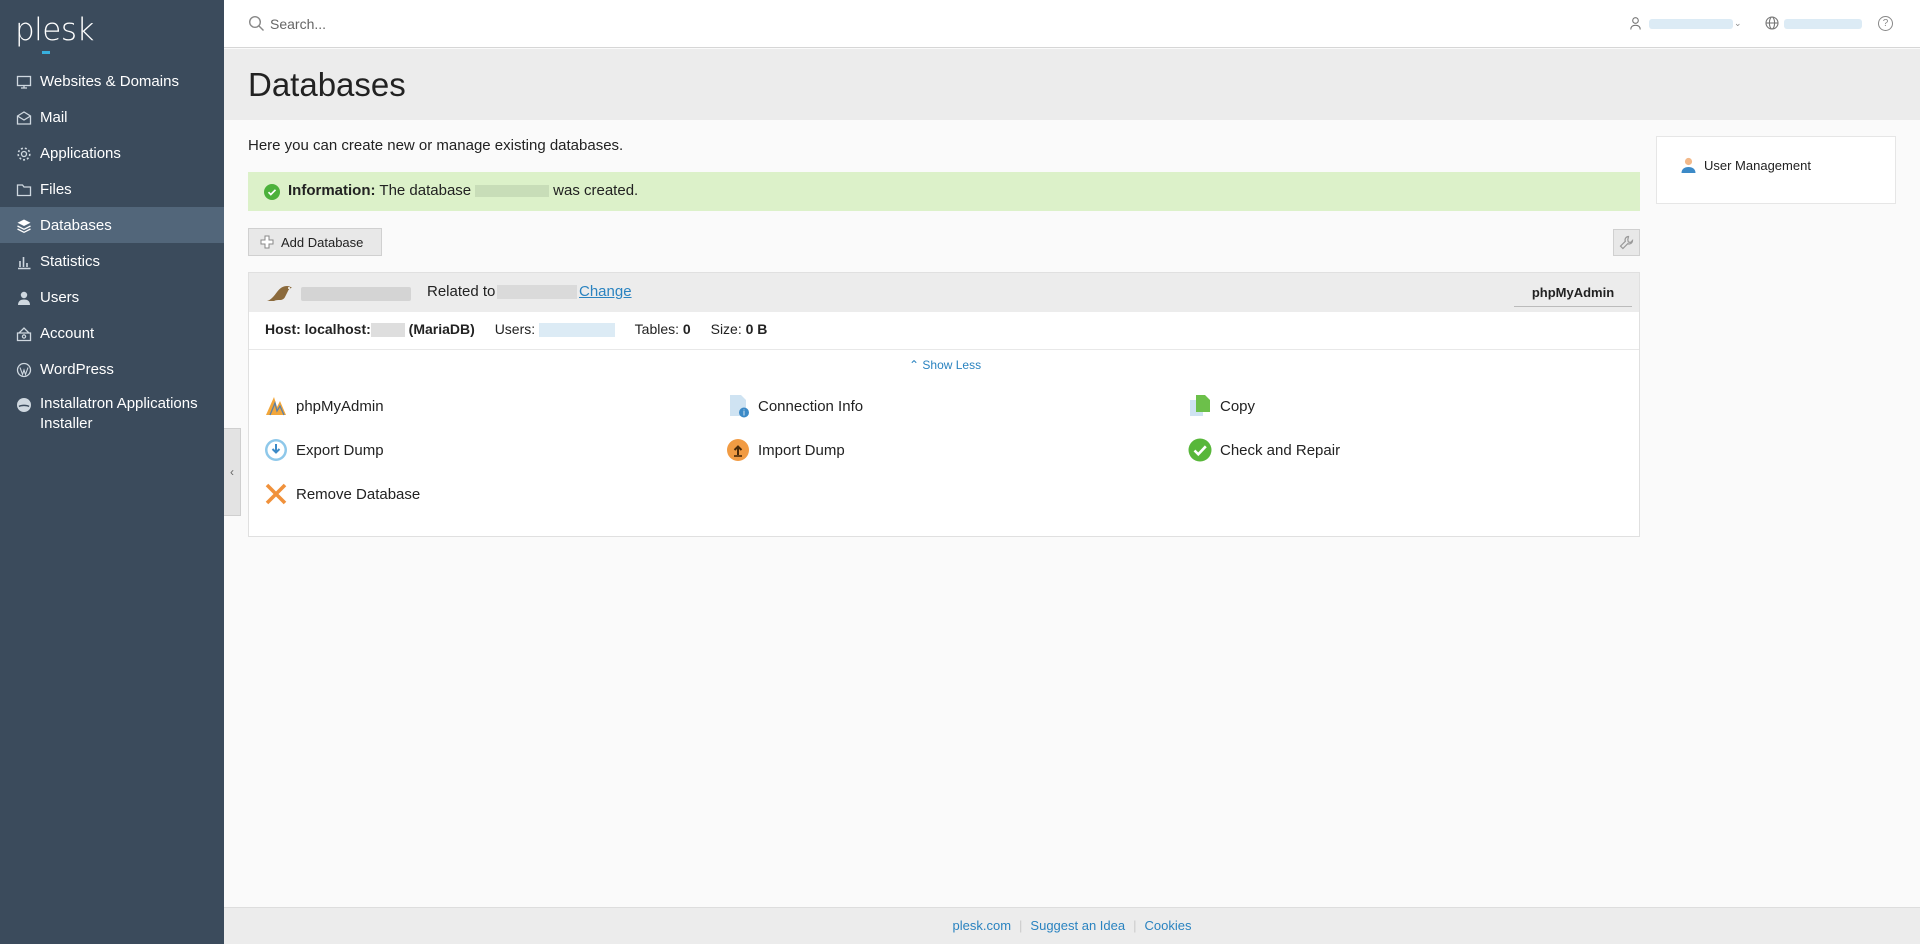  What do you see at coordinates (24, 118) in the screenshot?
I see `mail-icon` at bounding box center [24, 118].